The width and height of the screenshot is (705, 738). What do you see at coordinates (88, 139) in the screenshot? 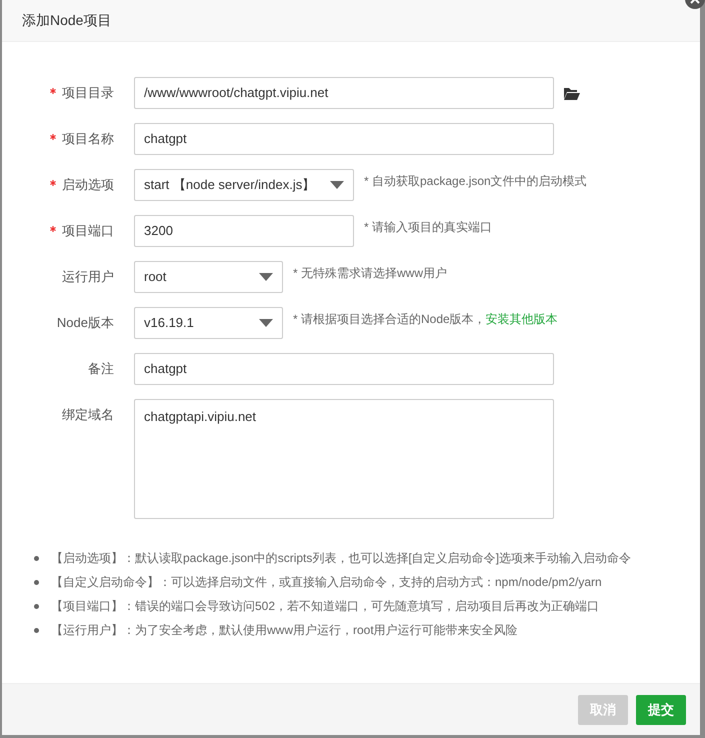
I see `field-label: 项目名称` at bounding box center [88, 139].